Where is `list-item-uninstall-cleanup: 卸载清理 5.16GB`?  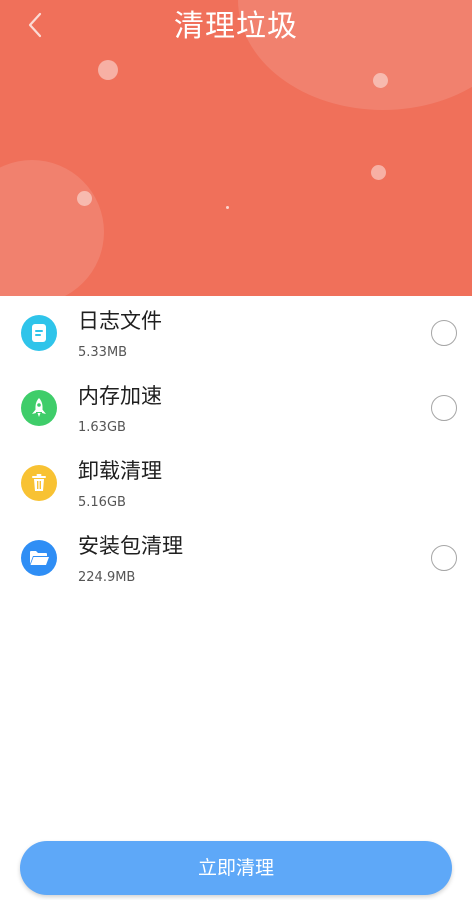
list-item-uninstall-cleanup: 卸载清理 5.16GB is located at coordinates (236, 483).